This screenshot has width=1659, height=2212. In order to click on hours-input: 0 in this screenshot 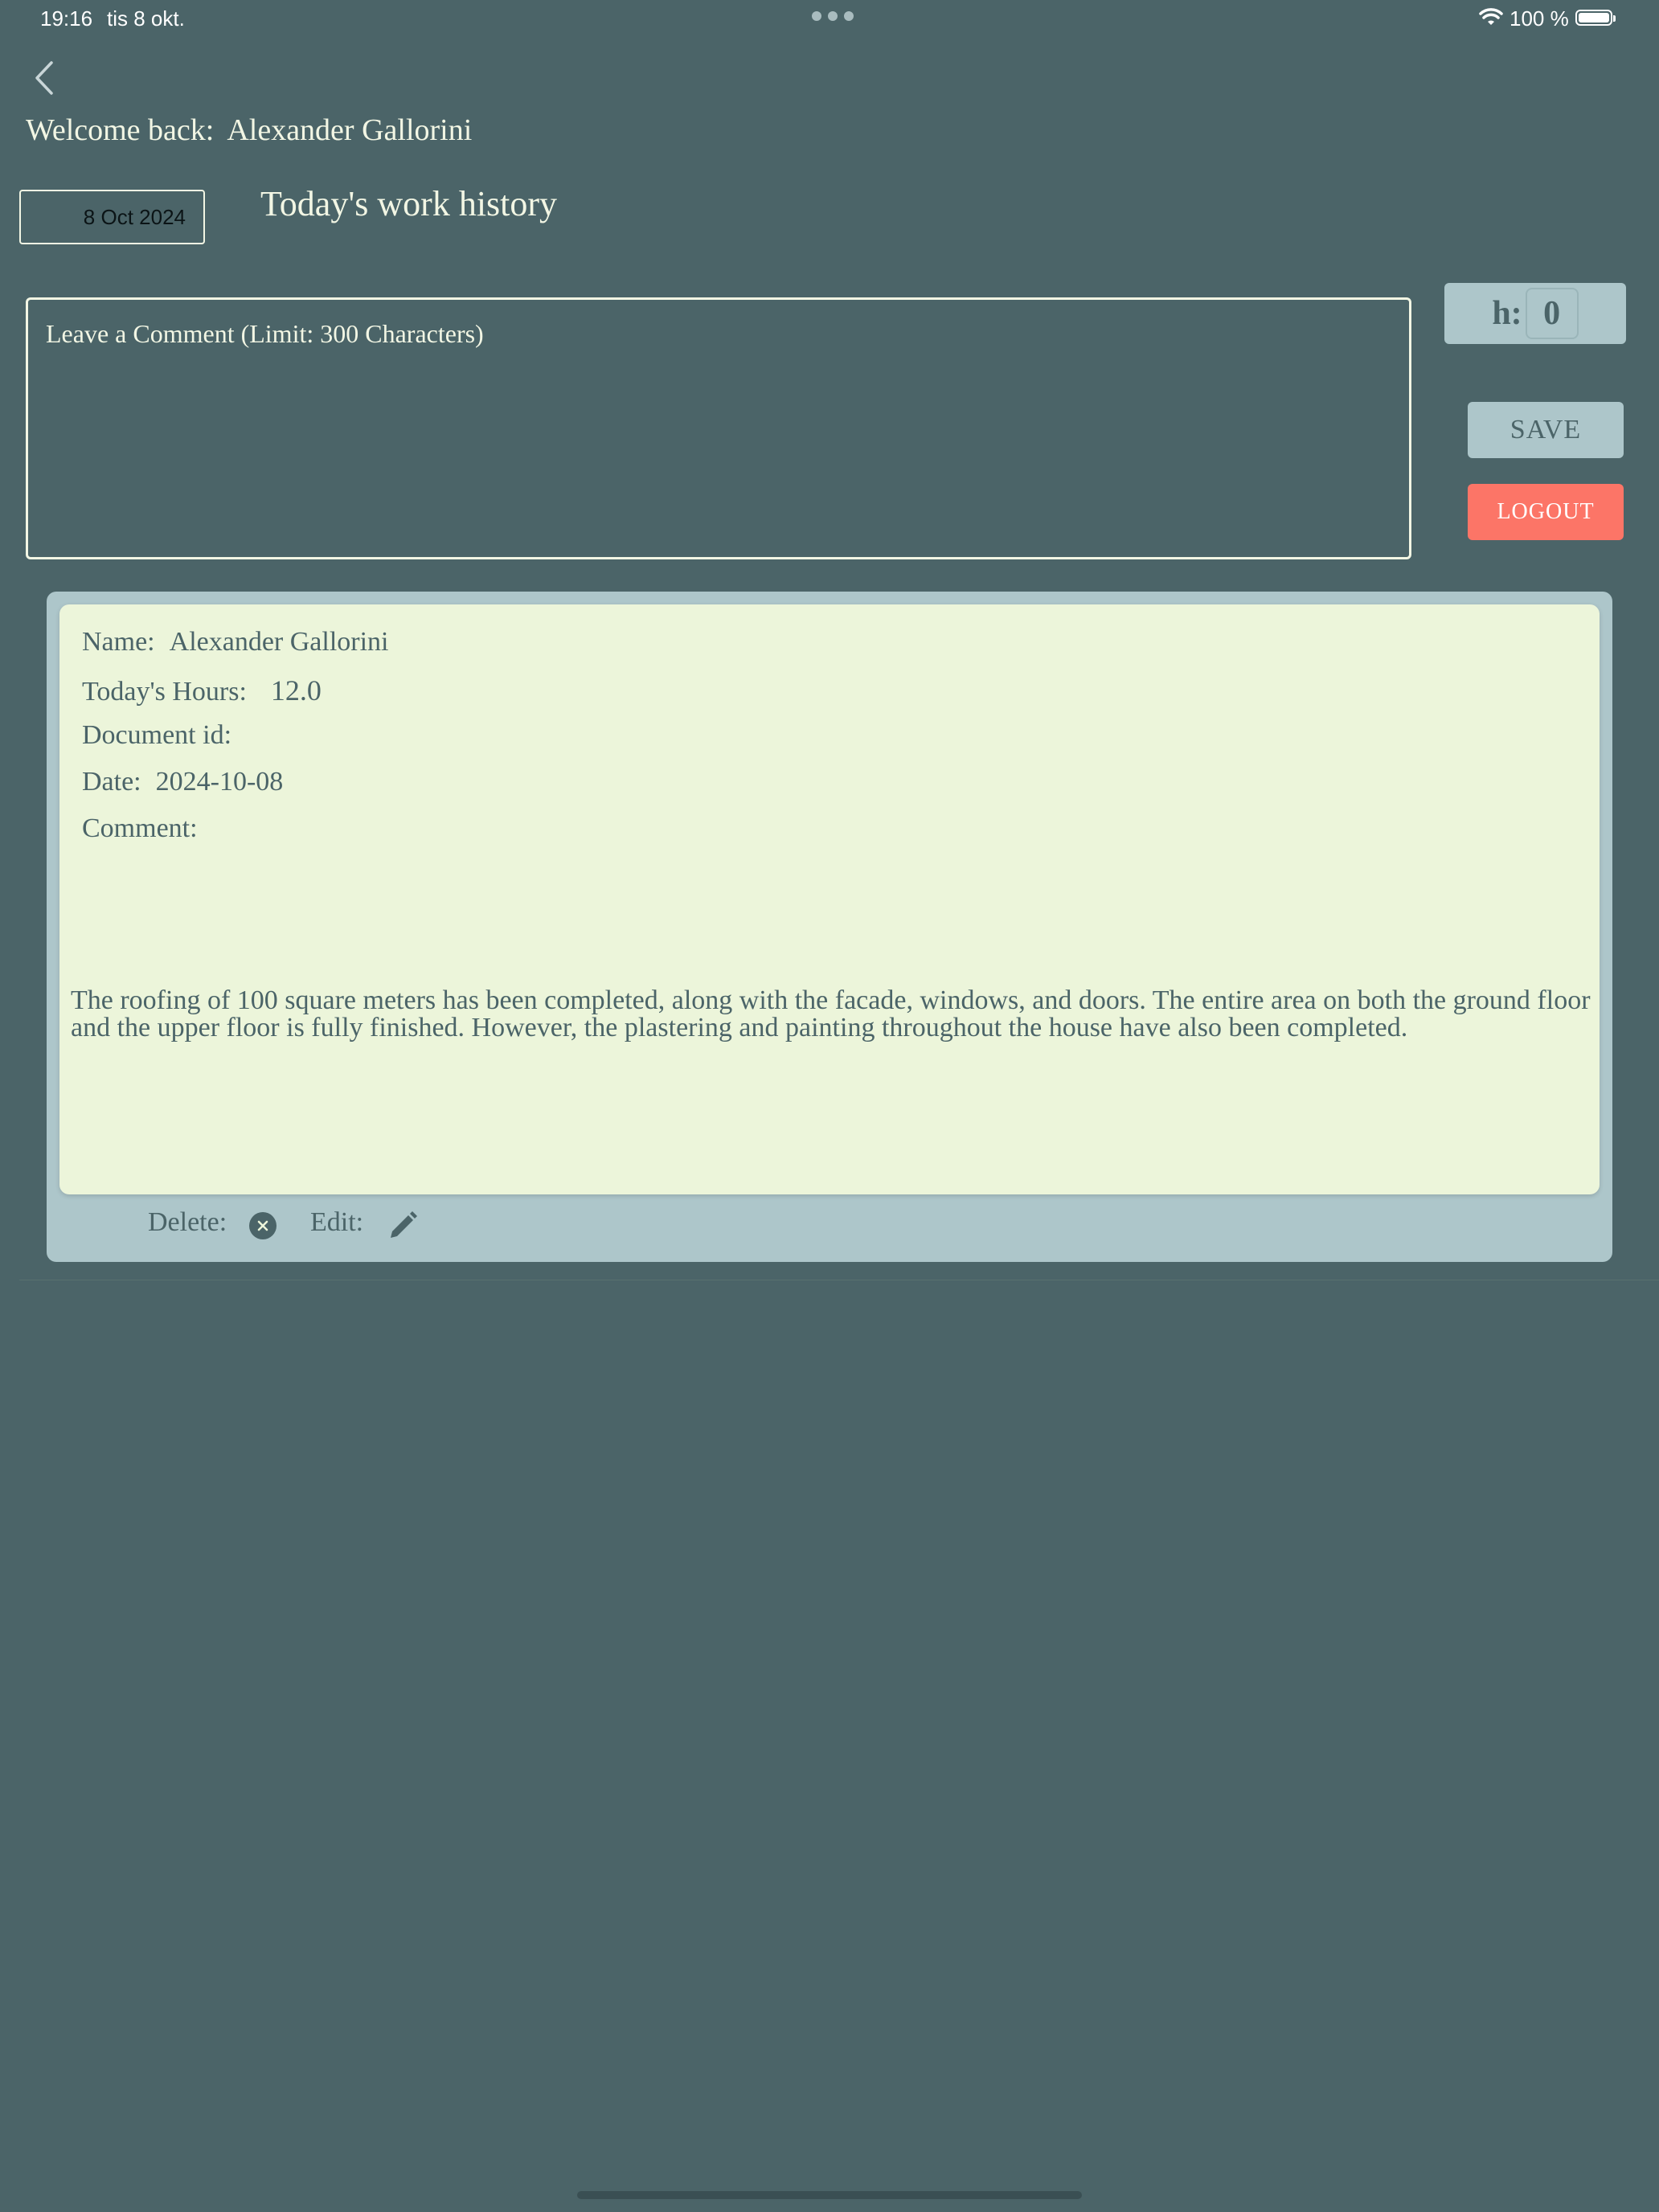, I will do `click(1552, 313)`.